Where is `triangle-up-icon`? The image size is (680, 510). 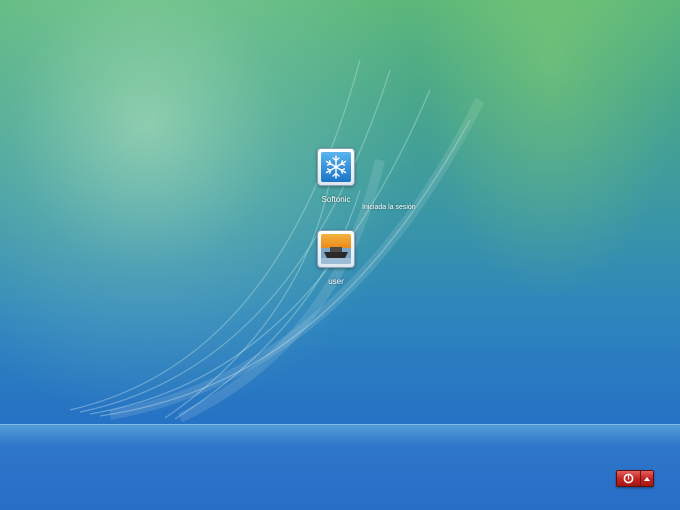 triangle-up-icon is located at coordinates (647, 478).